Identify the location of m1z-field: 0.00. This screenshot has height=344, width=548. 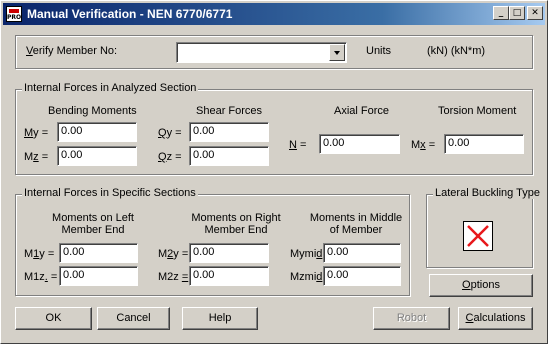
(98, 276).